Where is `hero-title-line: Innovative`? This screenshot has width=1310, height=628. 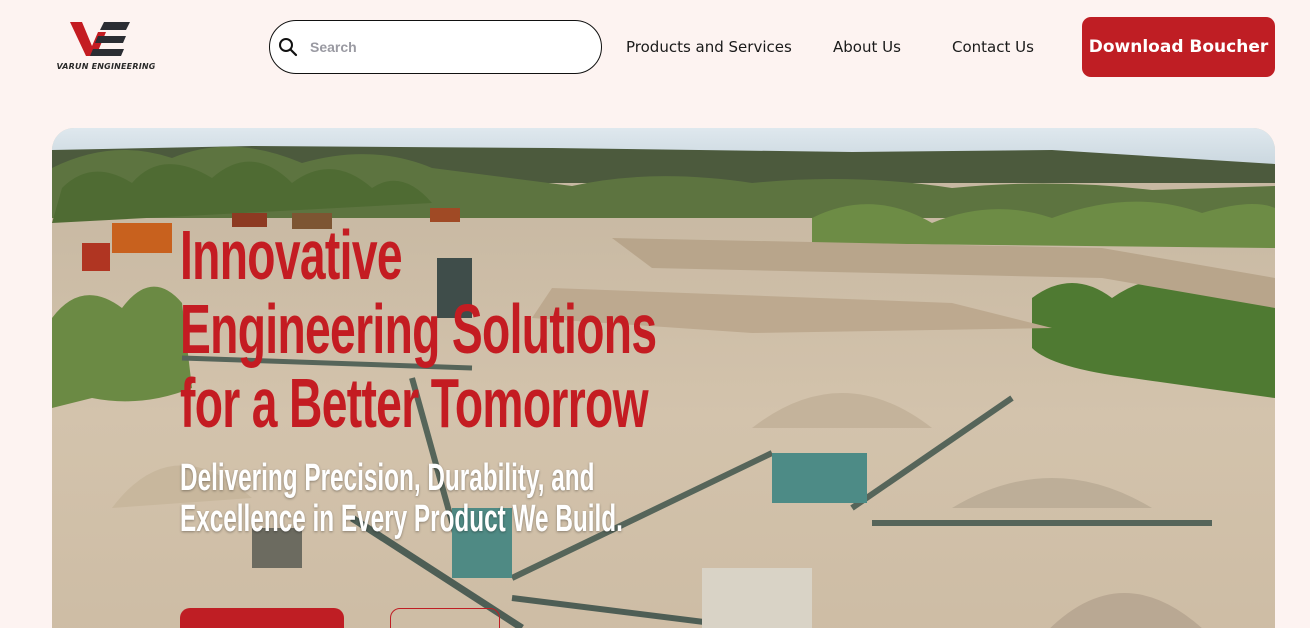
hero-title-line: Innovative is located at coordinates (291, 255).